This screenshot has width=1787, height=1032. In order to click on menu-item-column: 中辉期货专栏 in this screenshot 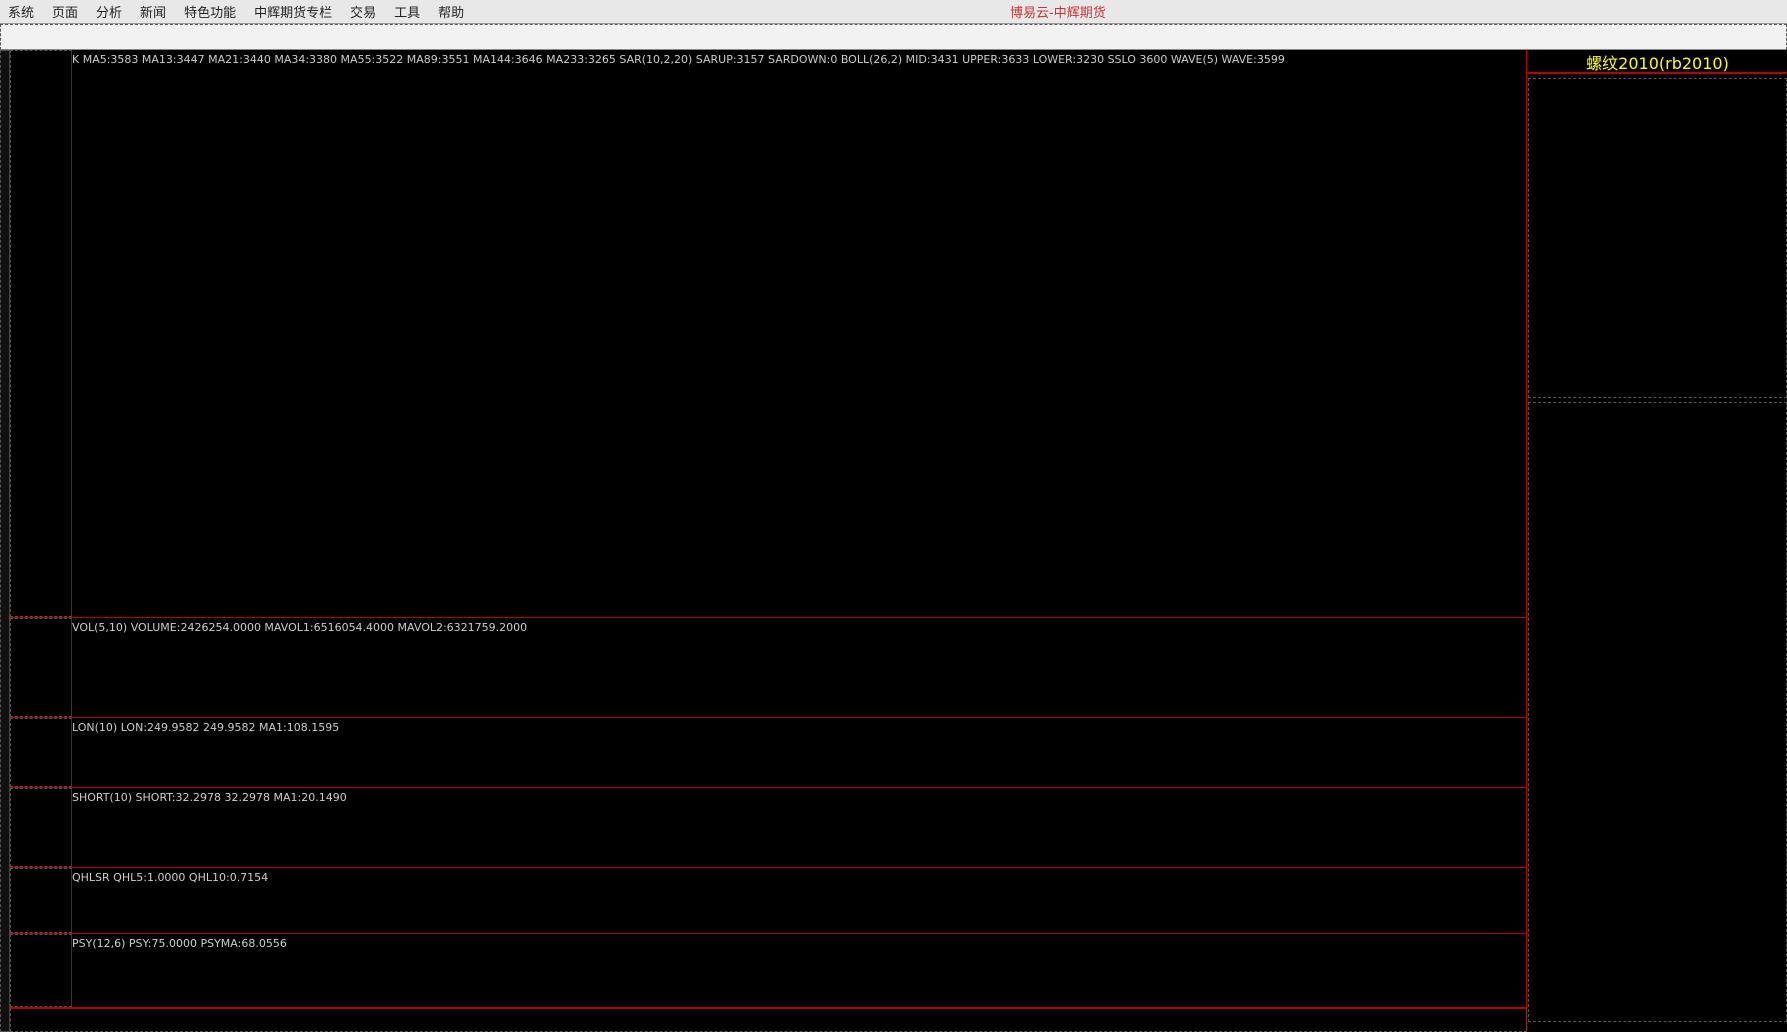, I will do `click(293, 11)`.